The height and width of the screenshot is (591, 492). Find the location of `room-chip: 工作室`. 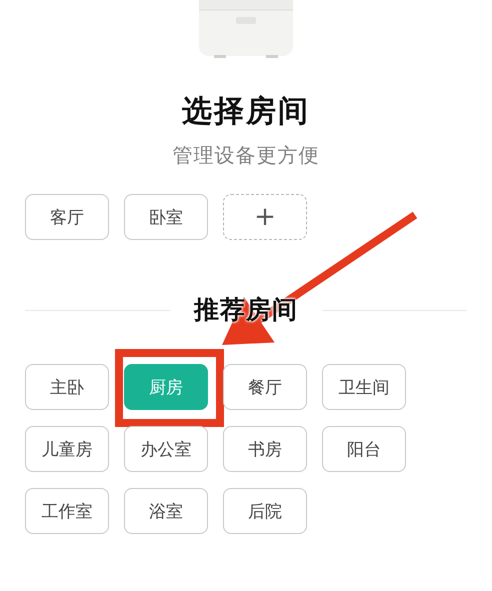

room-chip: 工作室 is located at coordinates (67, 511).